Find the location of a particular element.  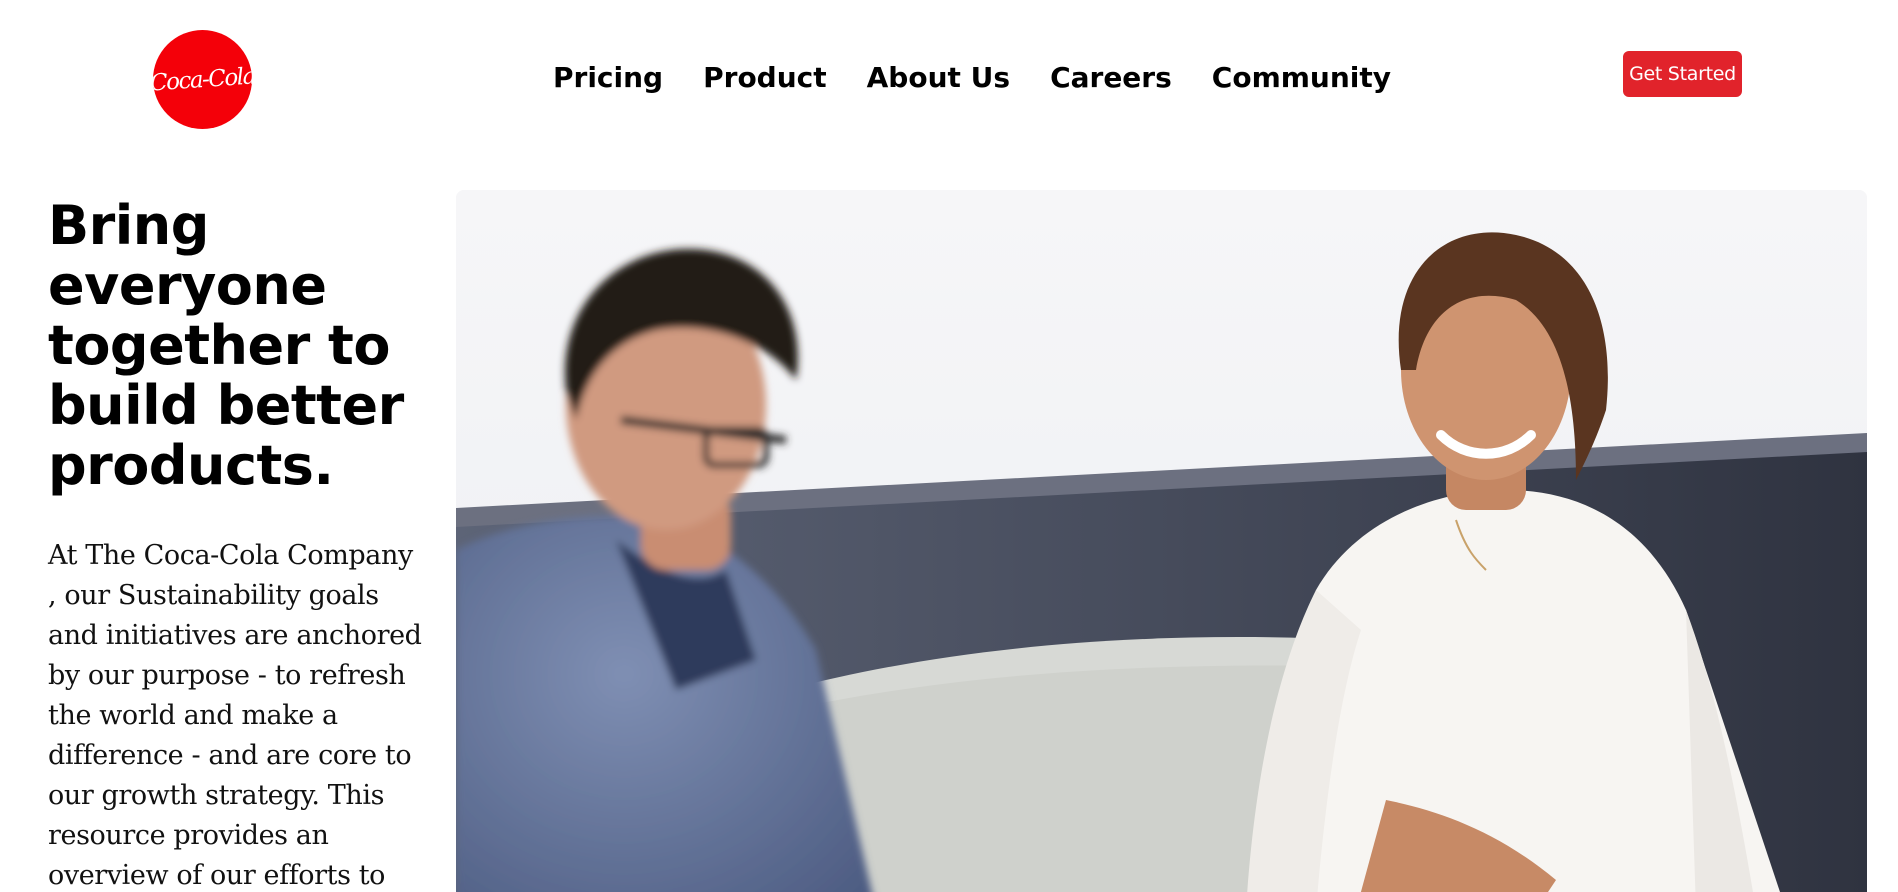

logo-wordmark: Coca-Cola is located at coordinates (202, 79).